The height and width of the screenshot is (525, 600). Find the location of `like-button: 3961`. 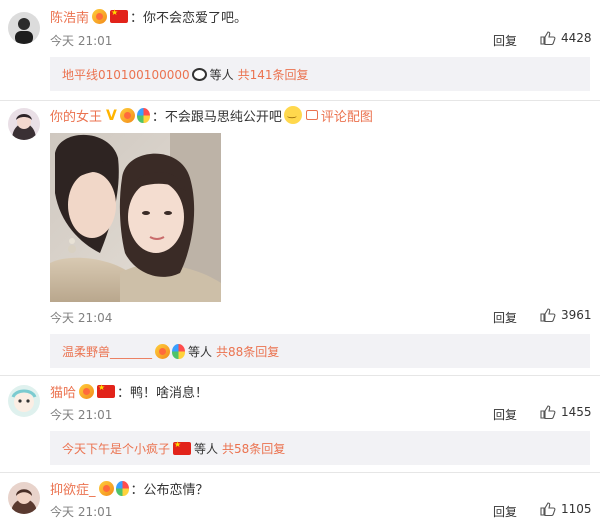

like-button: 3961 is located at coordinates (566, 315).